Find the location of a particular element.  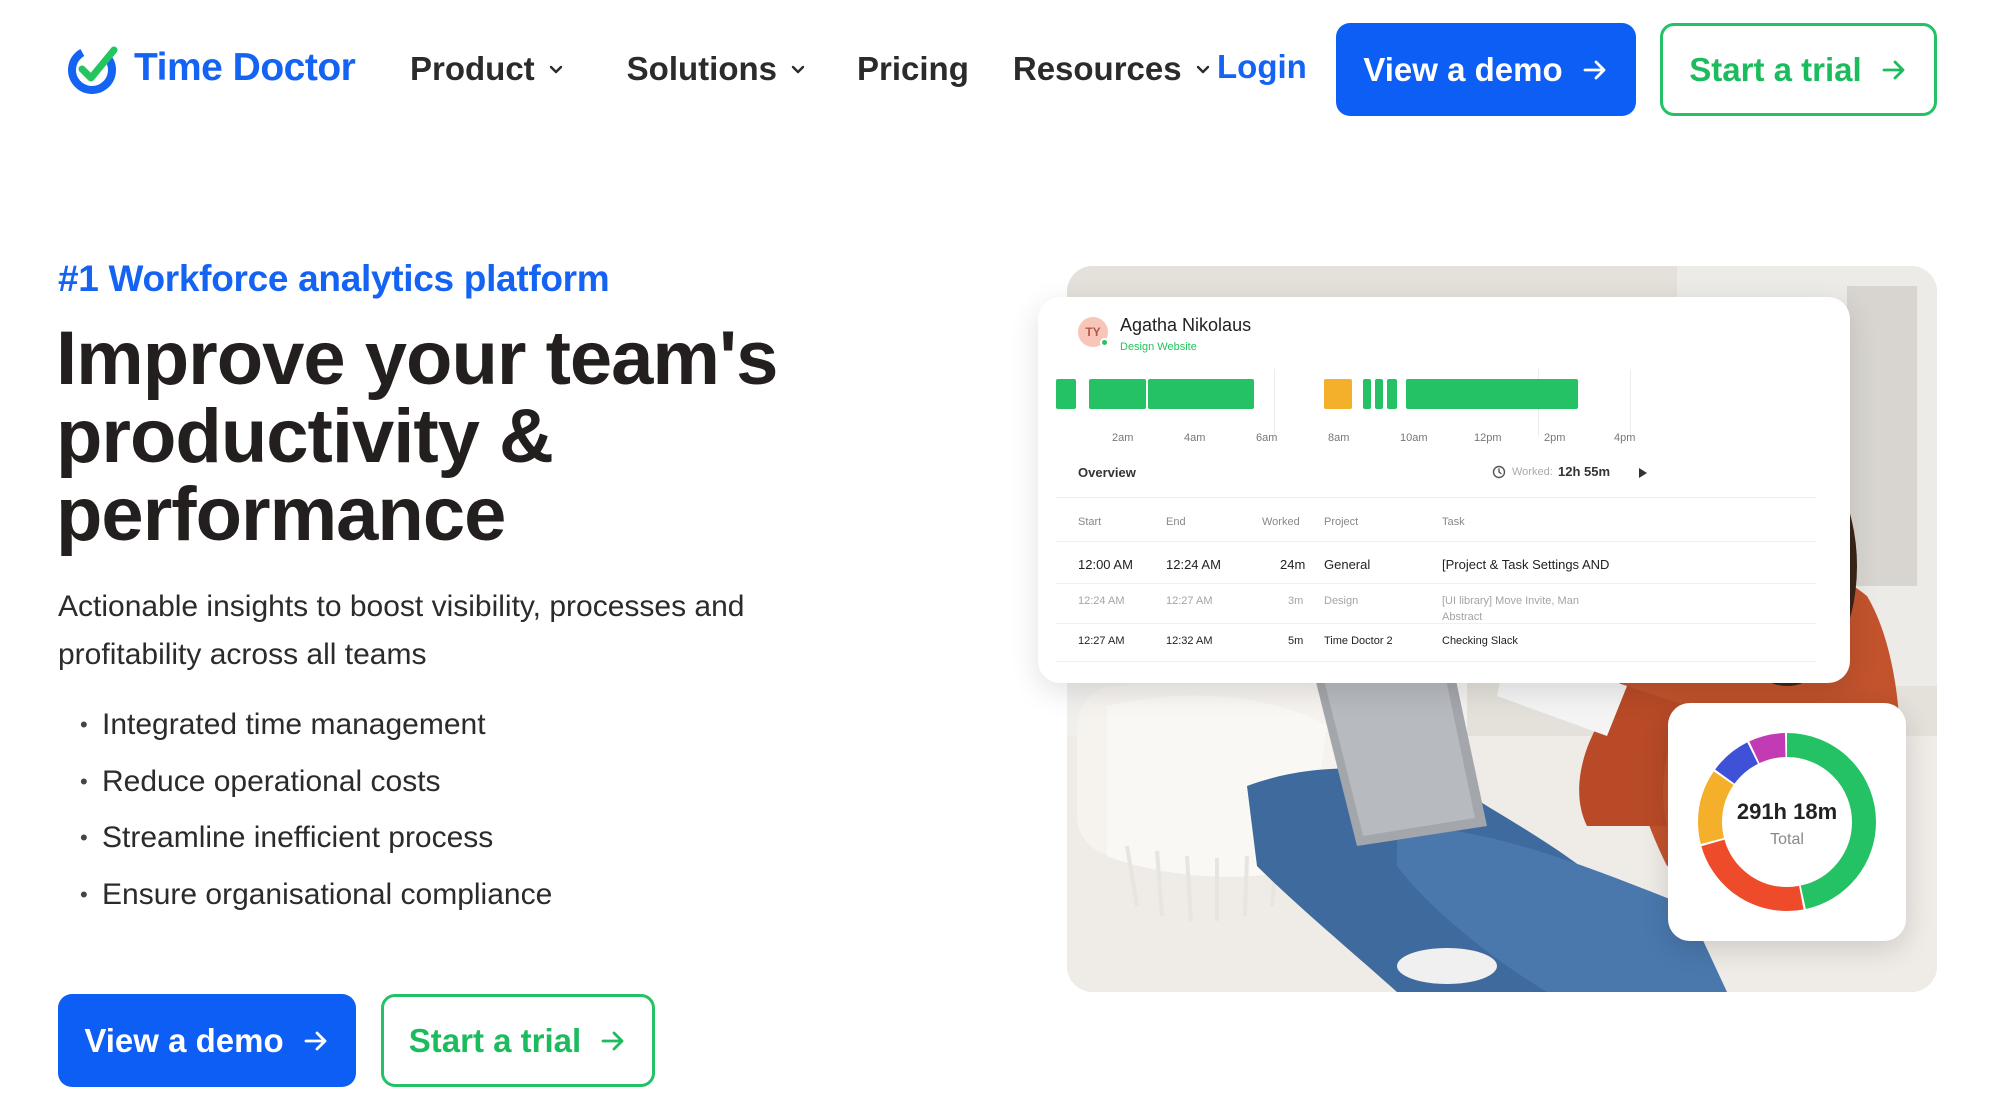

row-start: 12:24 AM is located at coordinates (1101, 601).